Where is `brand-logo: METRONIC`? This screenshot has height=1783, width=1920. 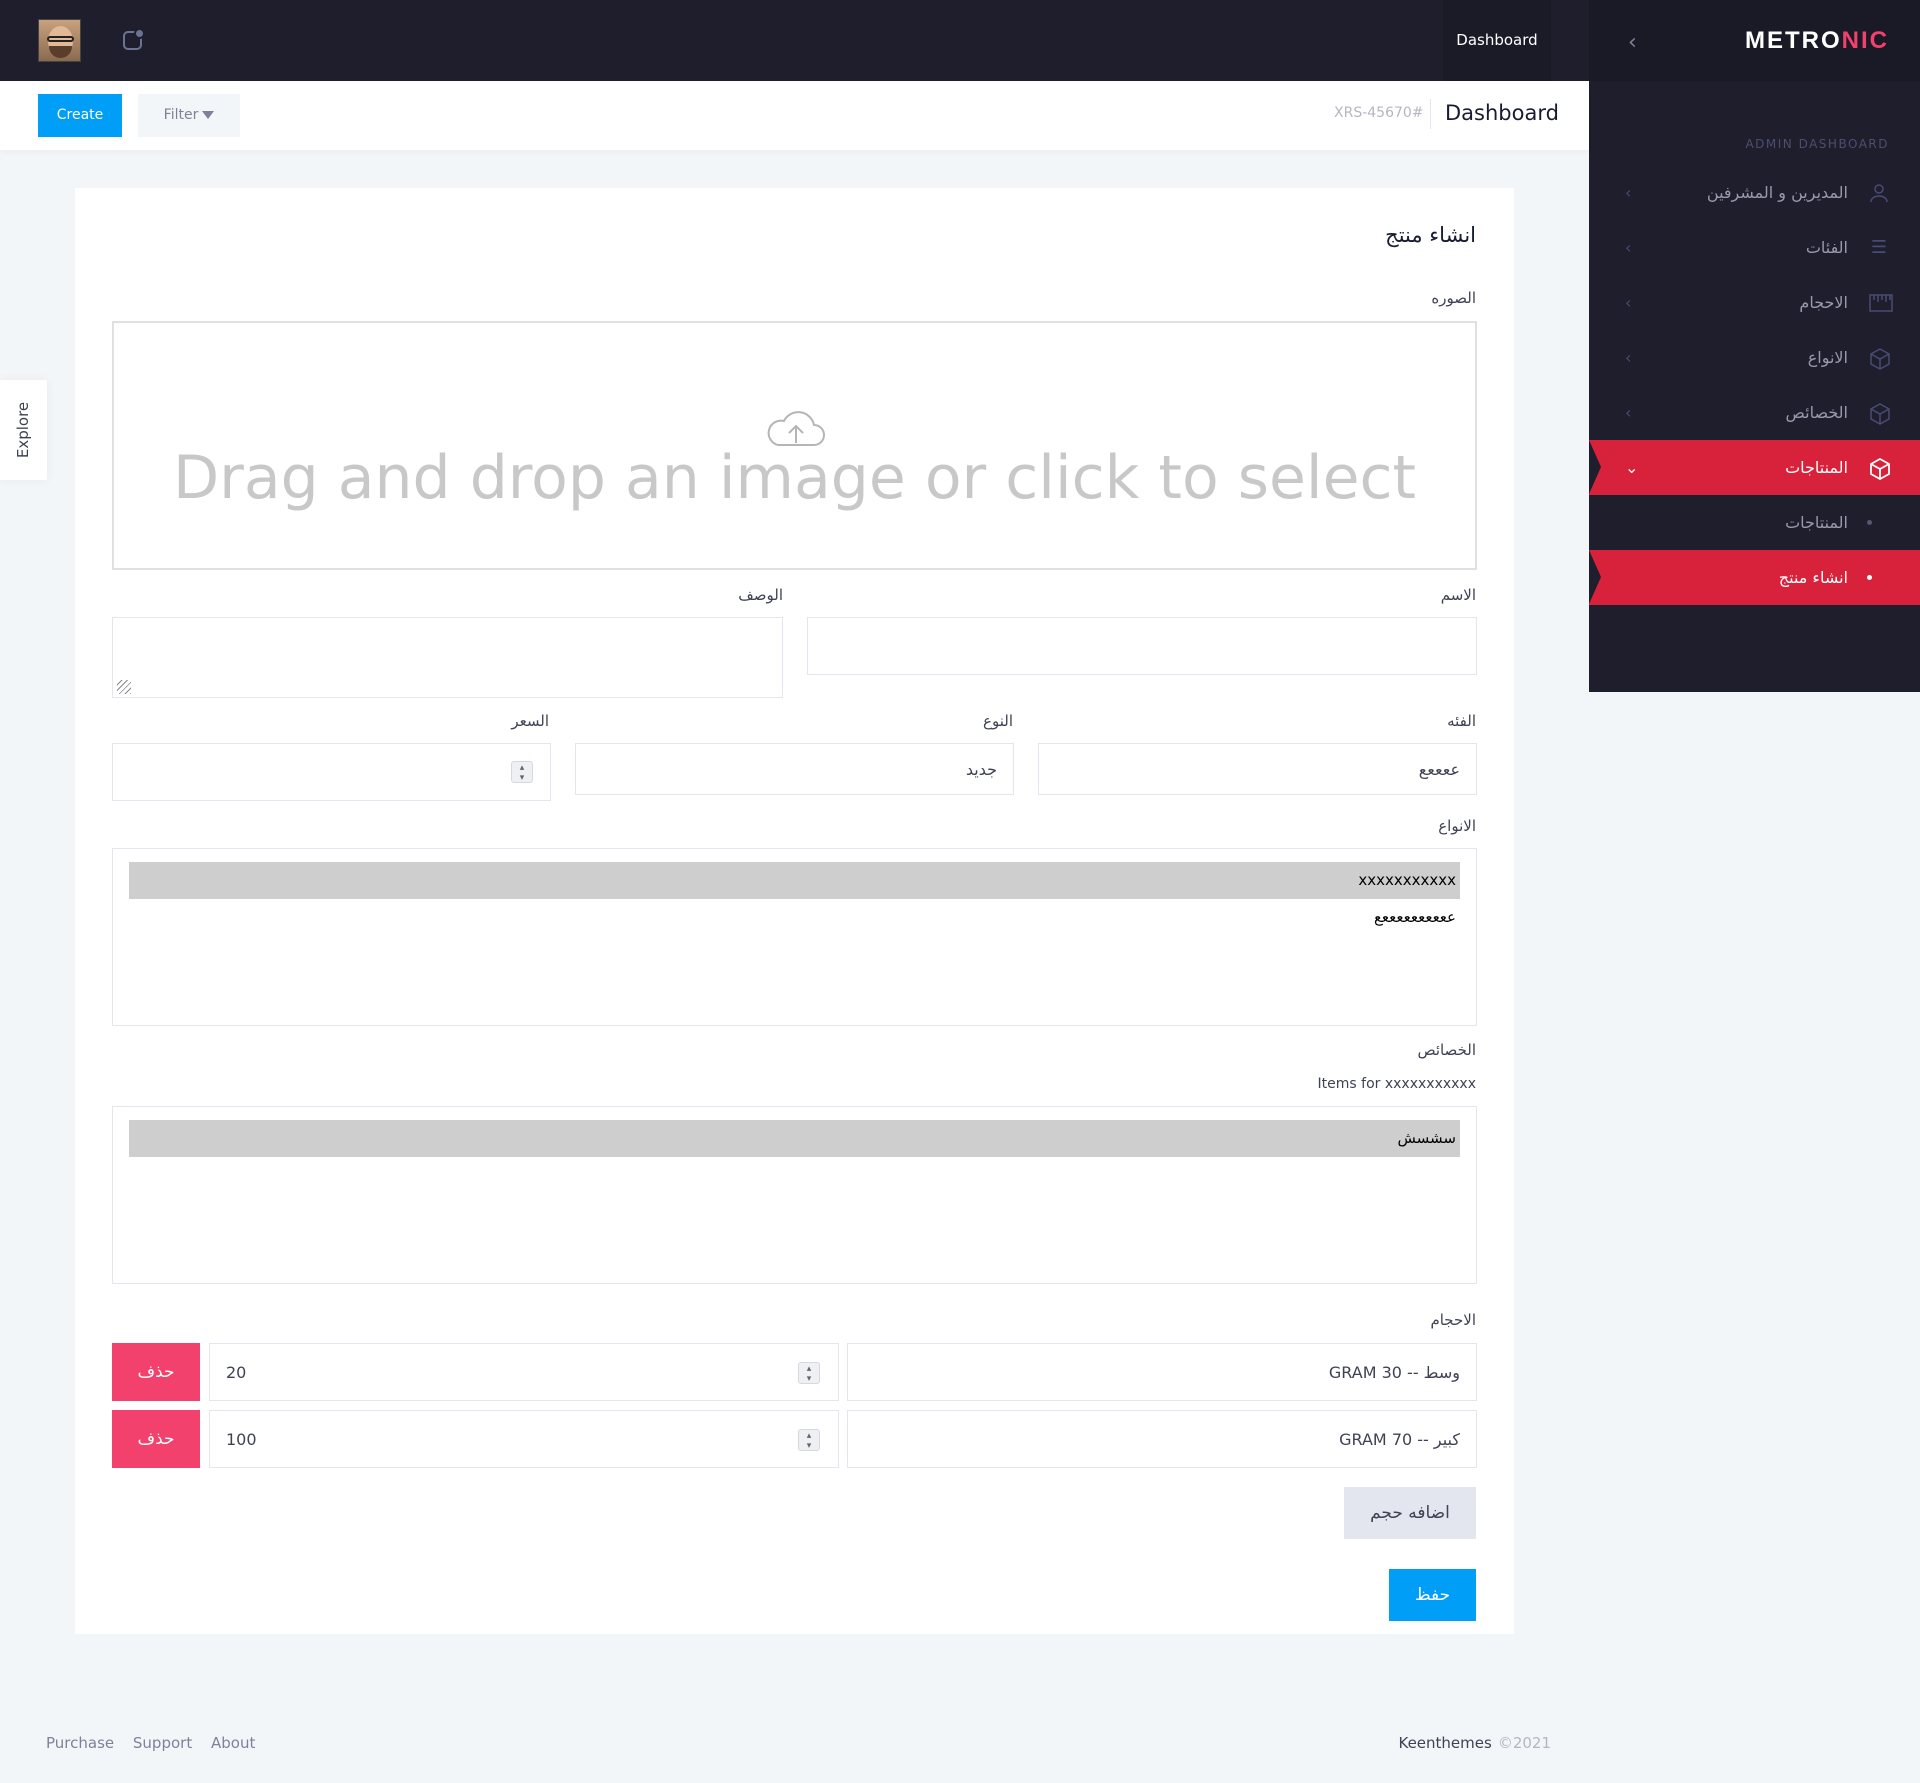
brand-logo: METRONIC is located at coordinates (1817, 41).